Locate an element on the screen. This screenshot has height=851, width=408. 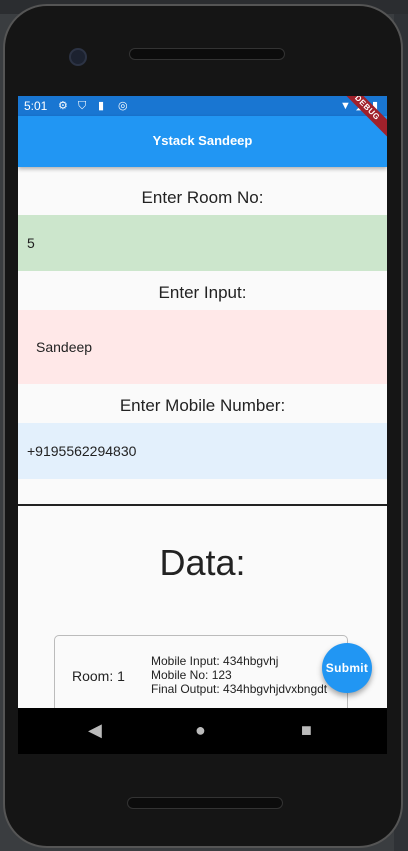
app-bar: Ystack Sandeep is located at coordinates (202, 141).